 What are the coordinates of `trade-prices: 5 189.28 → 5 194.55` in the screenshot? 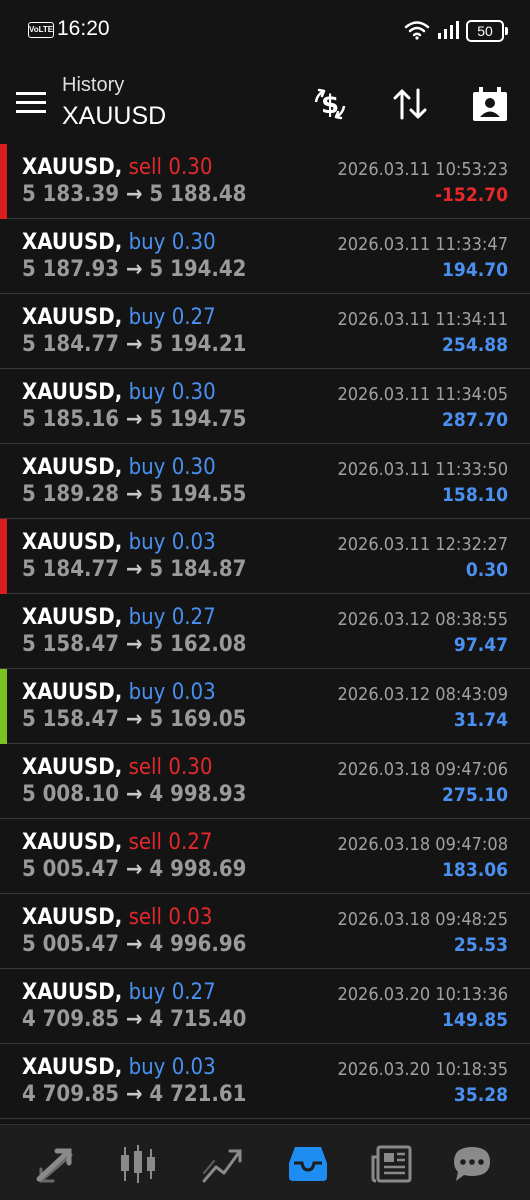 It's located at (134, 494).